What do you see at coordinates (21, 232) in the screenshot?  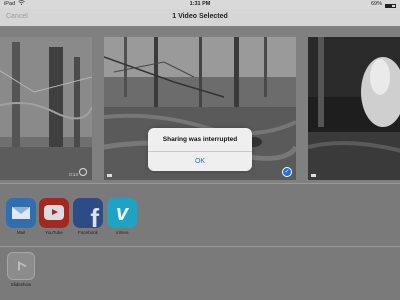 I see `app-label: Mail` at bounding box center [21, 232].